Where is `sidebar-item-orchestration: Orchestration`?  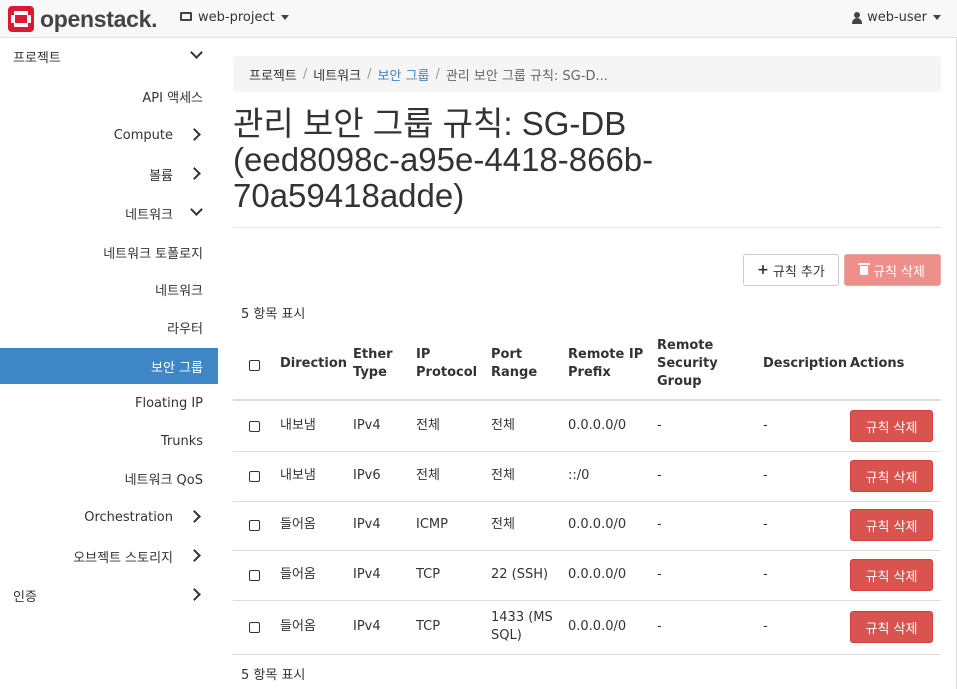 sidebar-item-orchestration: Orchestration is located at coordinates (109, 517).